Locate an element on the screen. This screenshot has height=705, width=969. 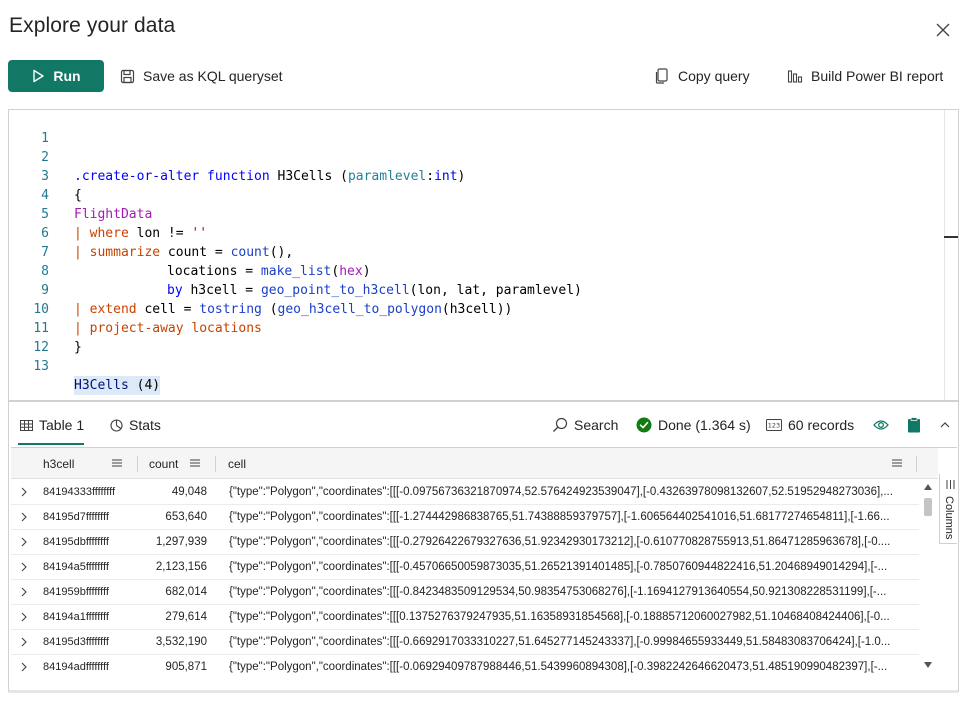
clipboard-button is located at coordinates (914, 425).